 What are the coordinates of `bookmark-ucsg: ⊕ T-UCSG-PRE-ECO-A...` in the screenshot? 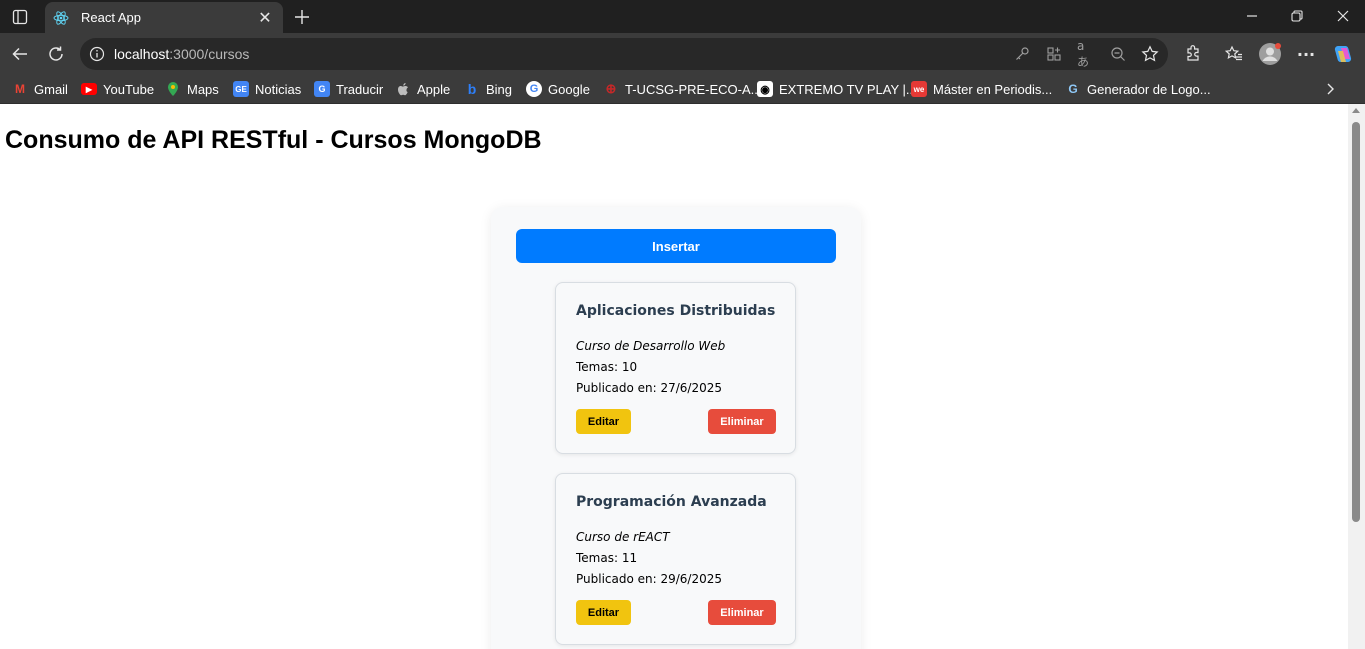 It's located at (682, 89).